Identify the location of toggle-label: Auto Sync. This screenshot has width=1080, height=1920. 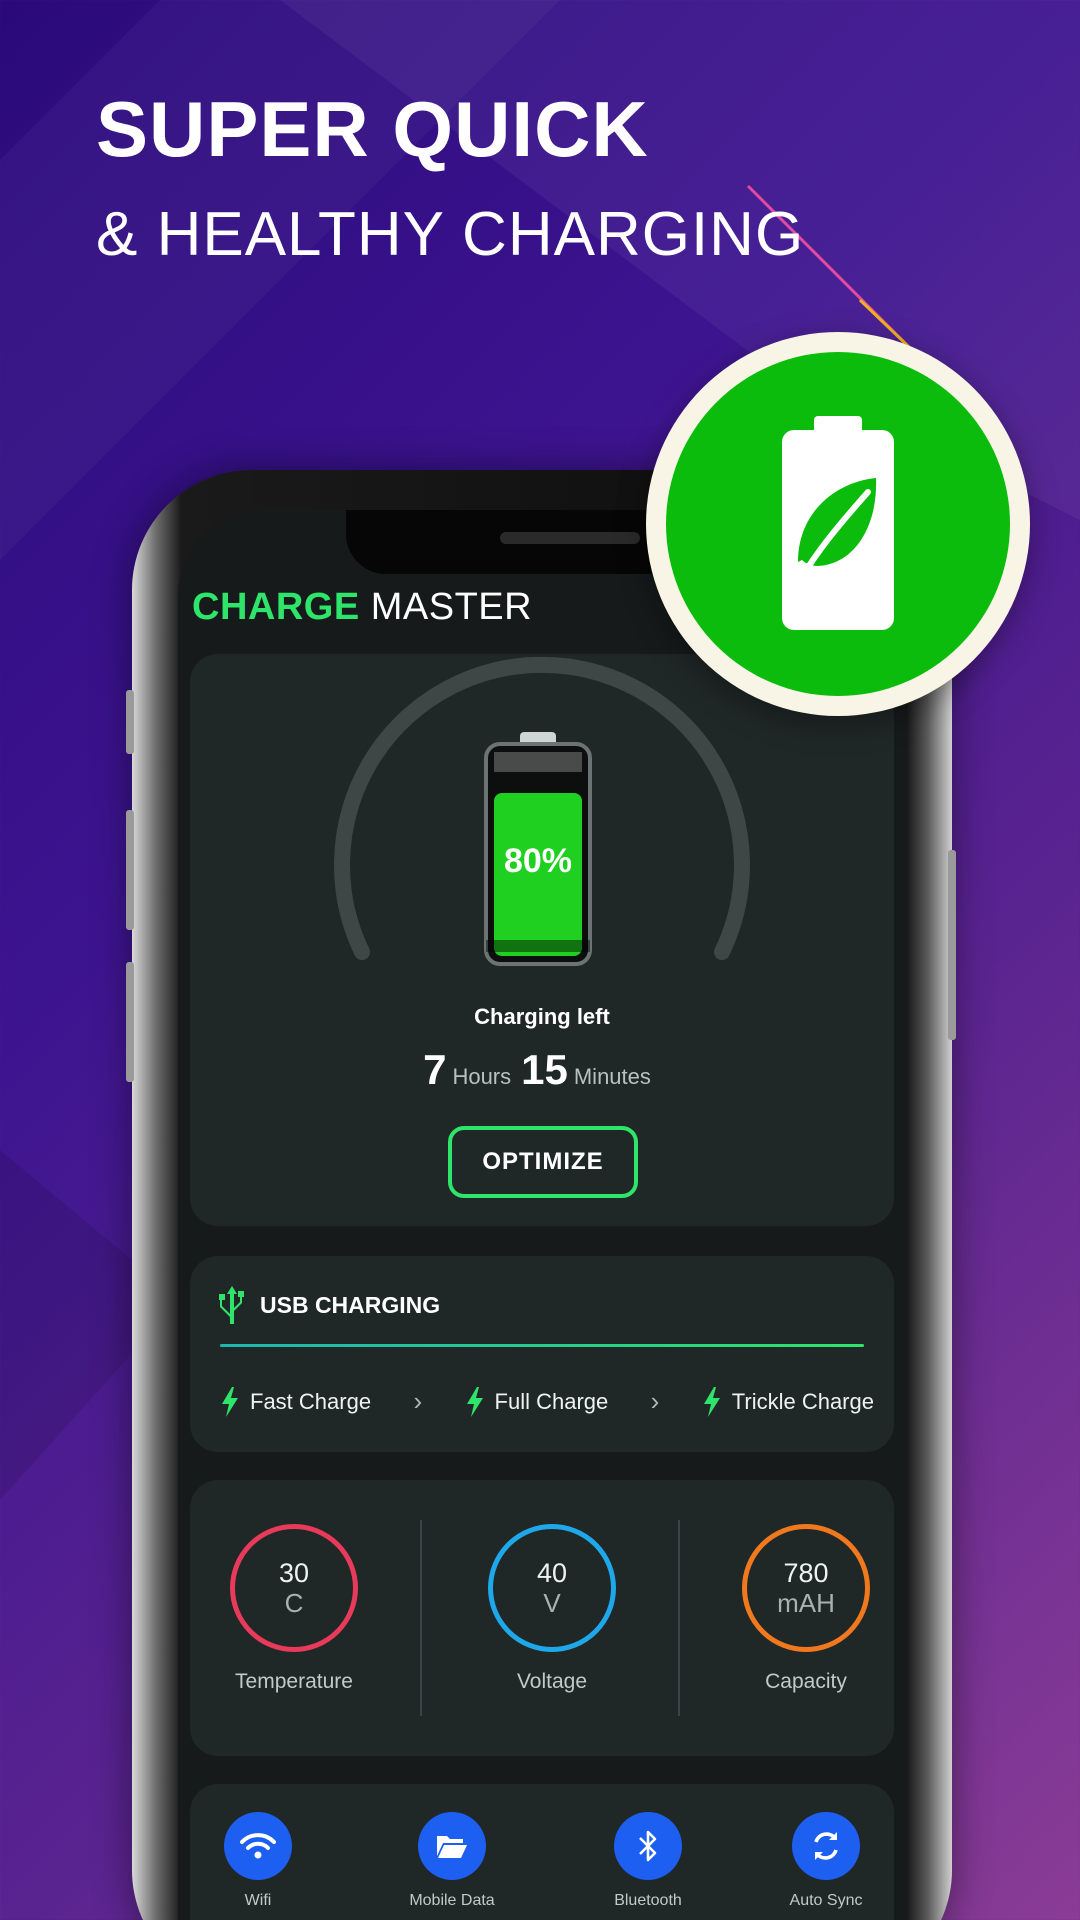
(826, 1900).